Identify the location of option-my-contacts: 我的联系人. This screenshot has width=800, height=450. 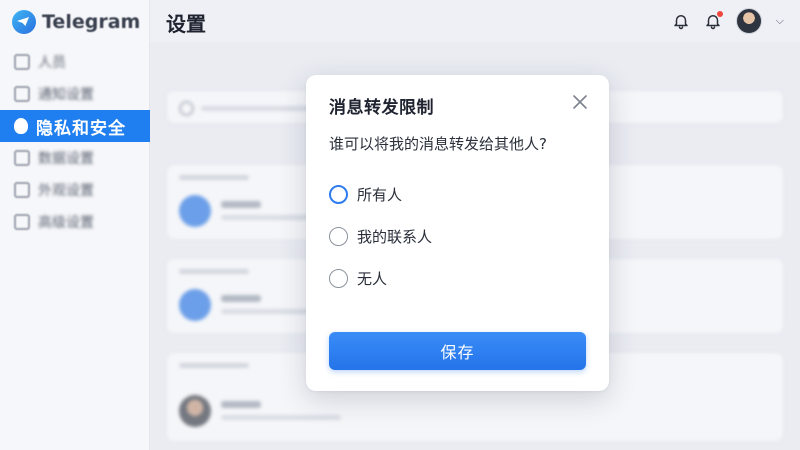
(380, 236).